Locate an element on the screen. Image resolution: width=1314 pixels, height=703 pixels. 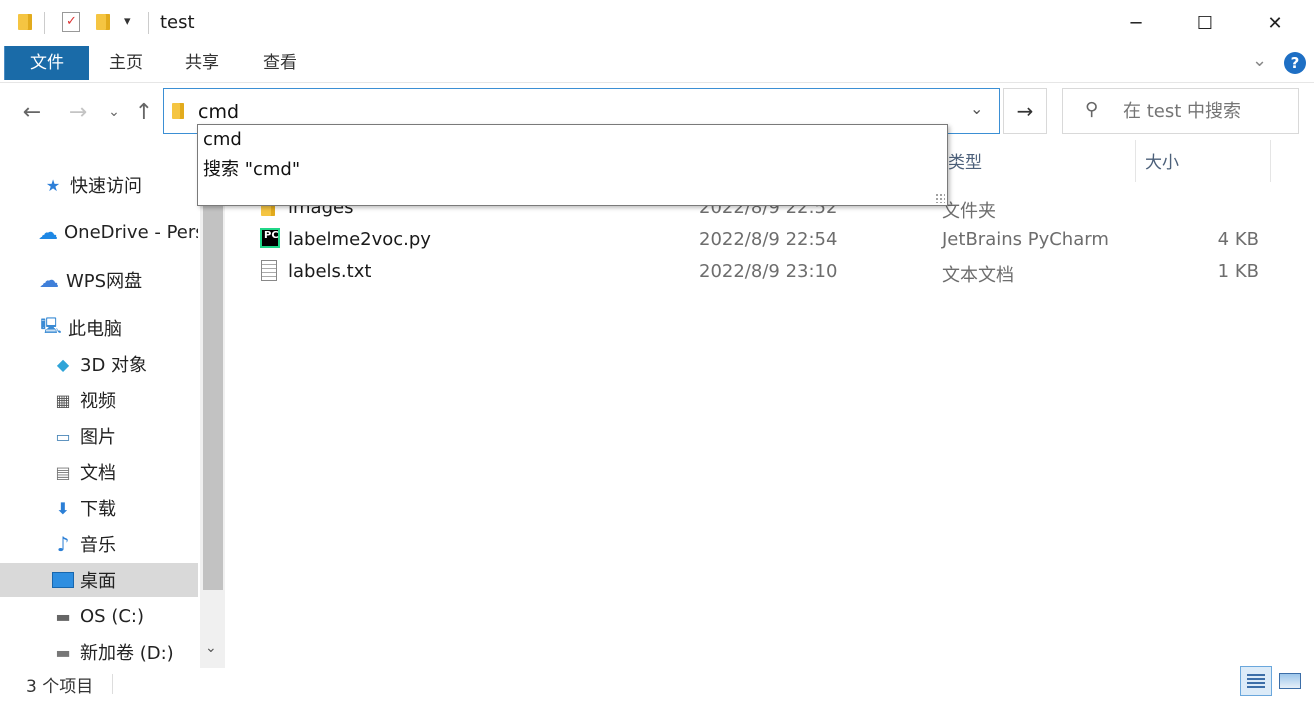
recent-locations-button: ⌄ is located at coordinates (114, 112).